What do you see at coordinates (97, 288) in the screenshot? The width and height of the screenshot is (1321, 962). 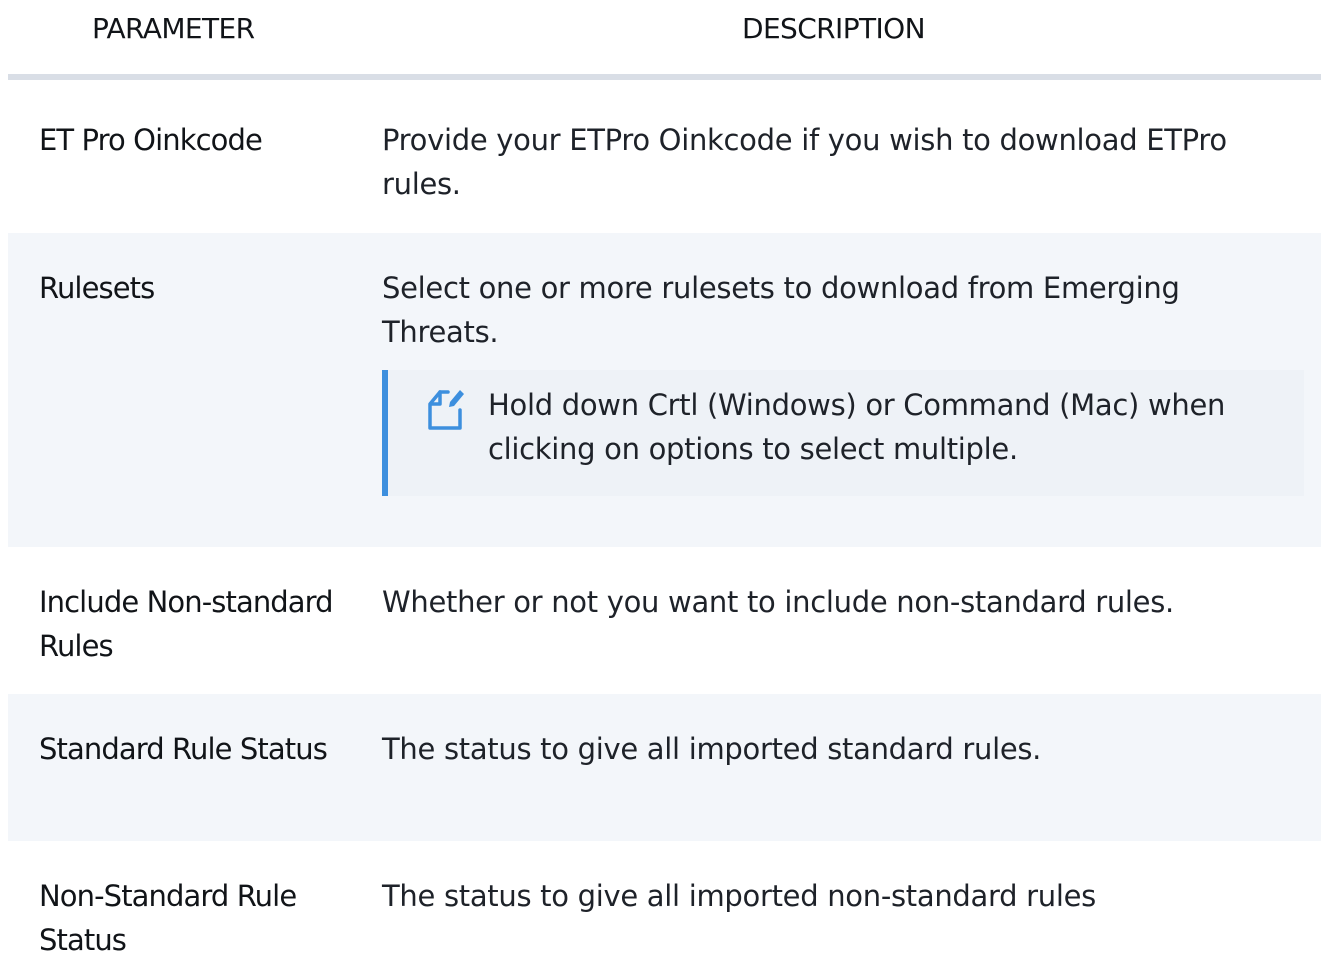 I see `parameter-name: Rulesets` at bounding box center [97, 288].